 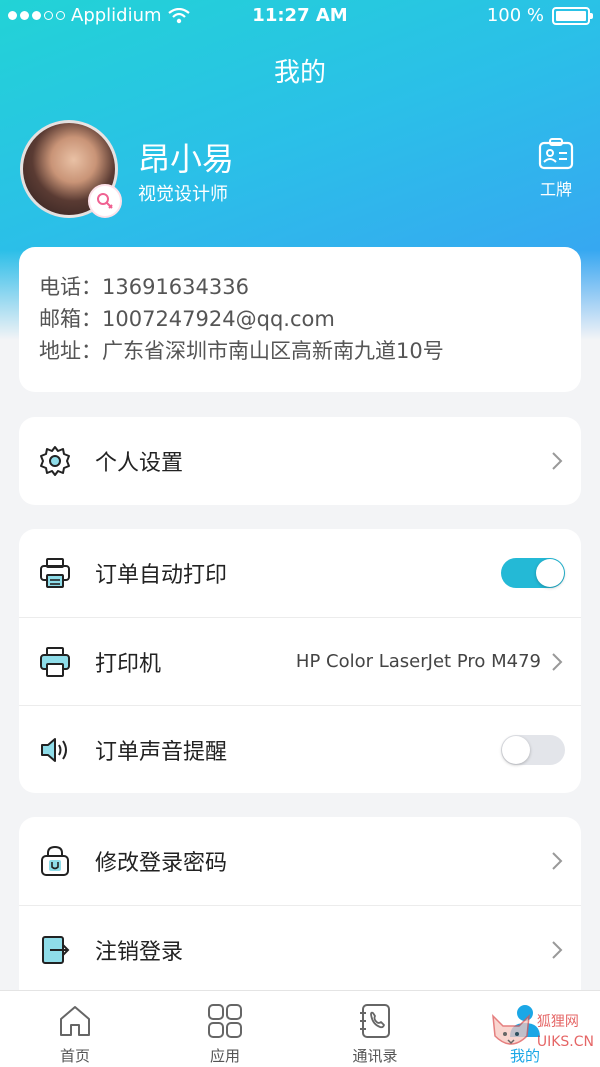 What do you see at coordinates (74, 1056) in the screenshot?
I see `tab-home-label: 首页` at bounding box center [74, 1056].